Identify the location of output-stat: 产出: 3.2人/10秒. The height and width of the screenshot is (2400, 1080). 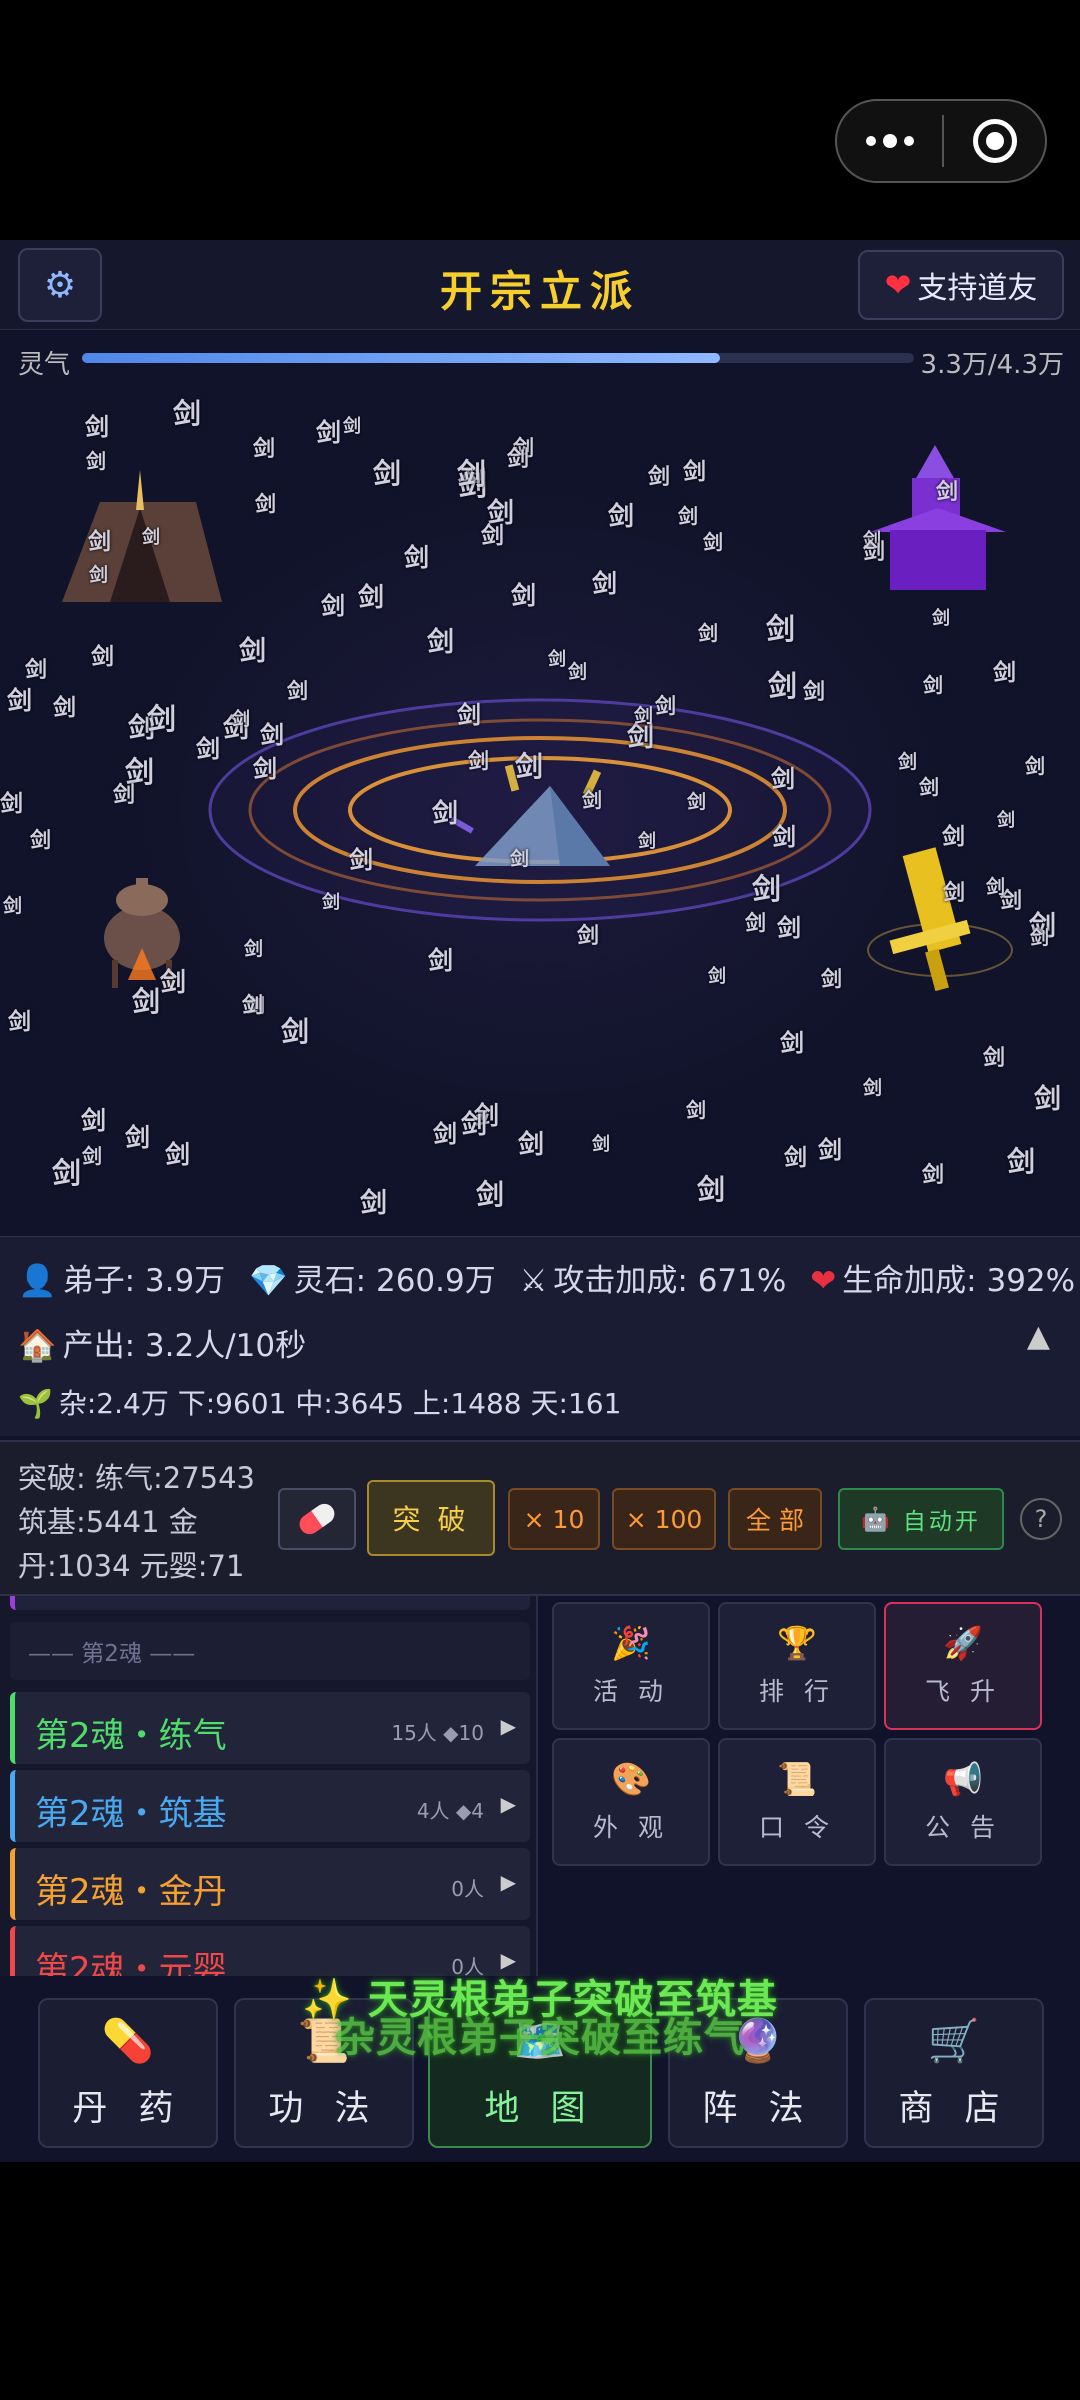
(184, 1346).